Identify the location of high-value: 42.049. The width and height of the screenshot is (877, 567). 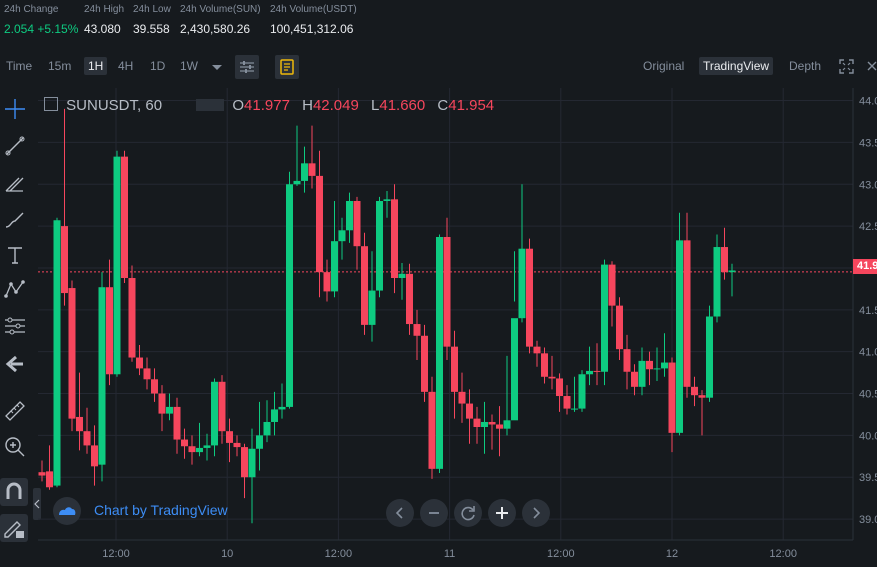
(335, 105).